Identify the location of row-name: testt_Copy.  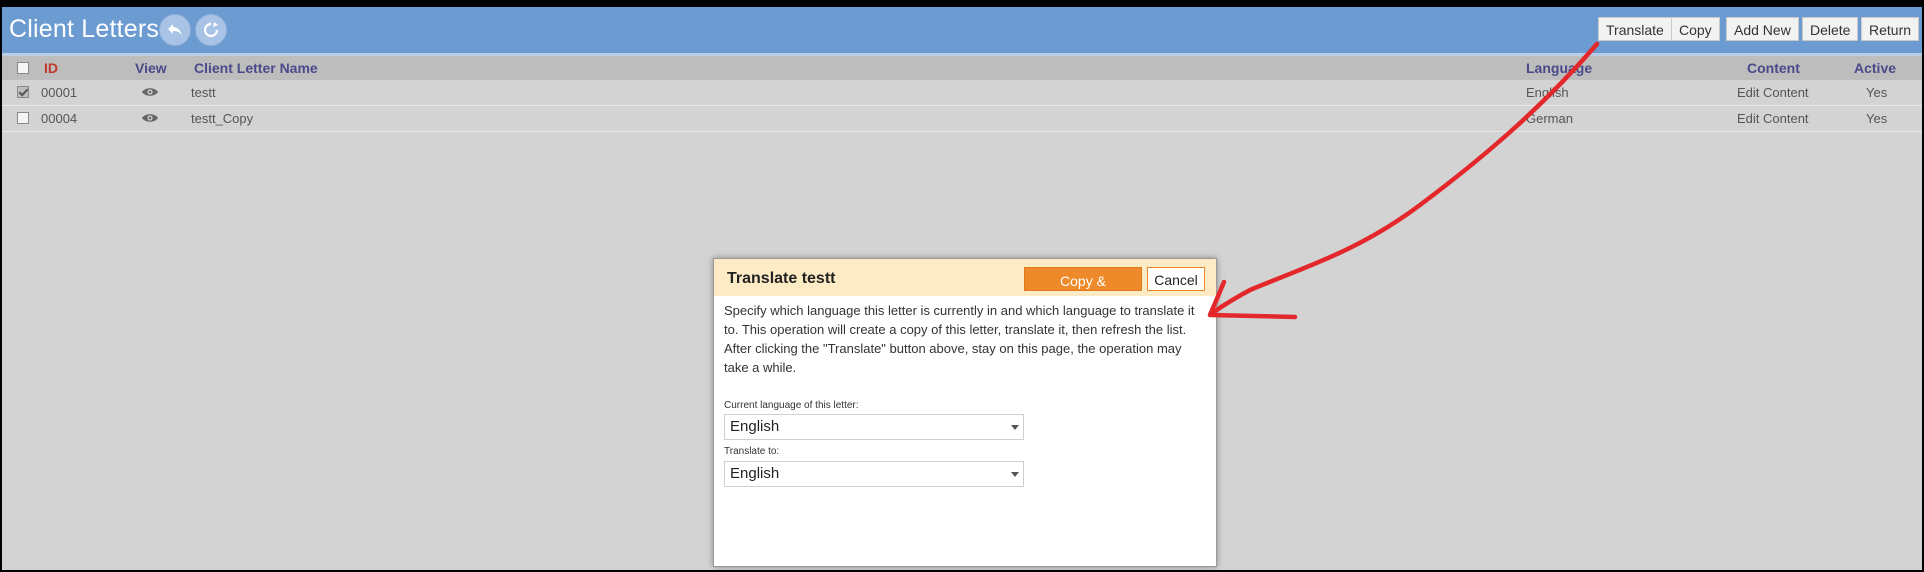
(222, 118).